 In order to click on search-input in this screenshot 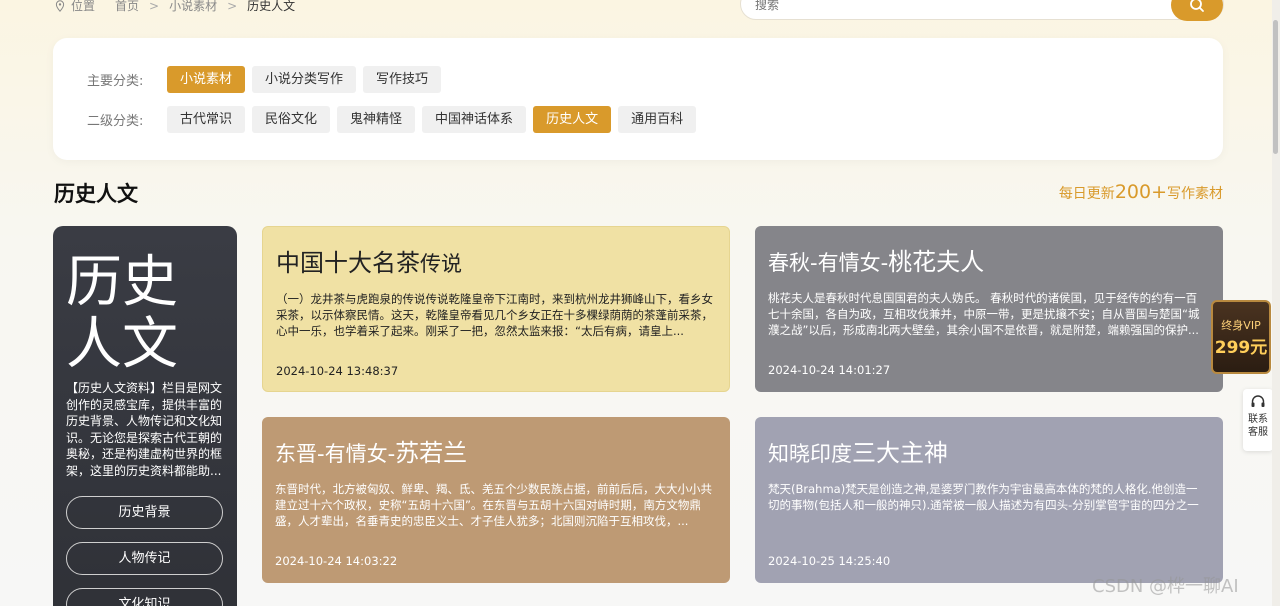, I will do `click(945, 7)`.